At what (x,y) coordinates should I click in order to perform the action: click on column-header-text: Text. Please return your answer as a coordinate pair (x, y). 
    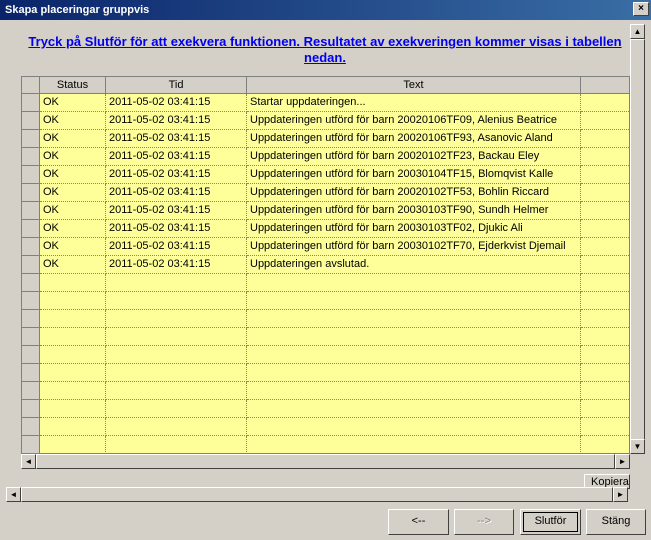
    Looking at the image, I should click on (414, 85).